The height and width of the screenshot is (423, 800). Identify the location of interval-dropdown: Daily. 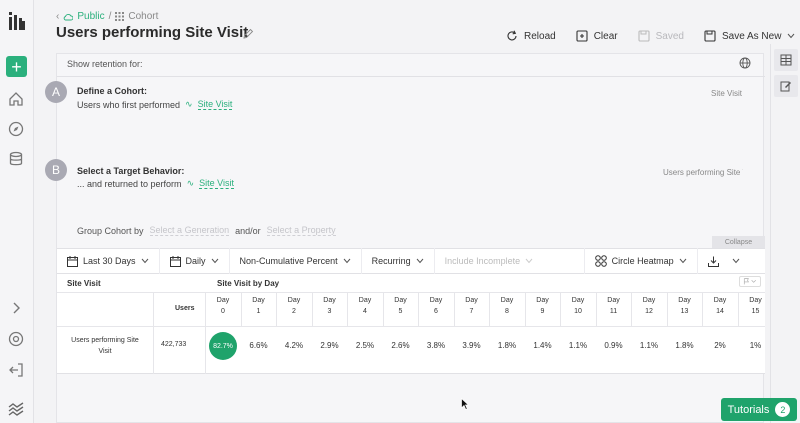
(195, 261).